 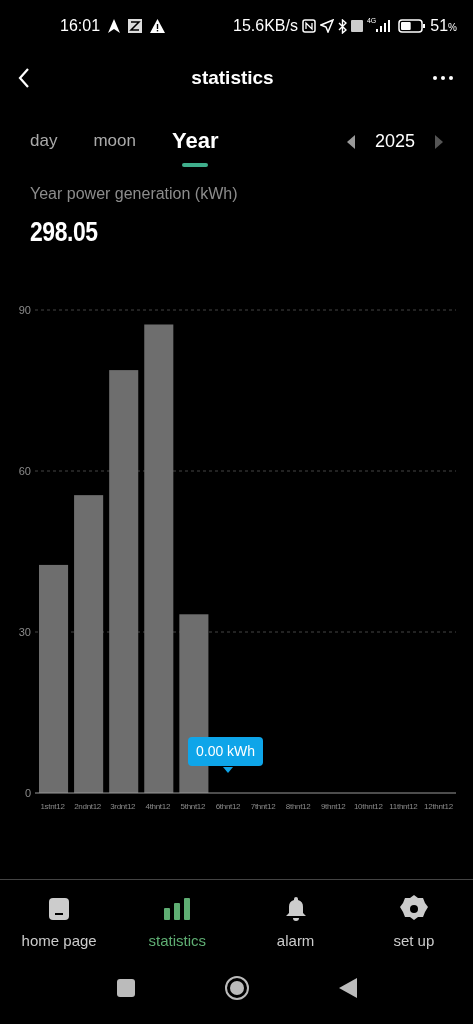 I want to click on value-tooltip: 0.00 kWh, so click(x=225, y=751).